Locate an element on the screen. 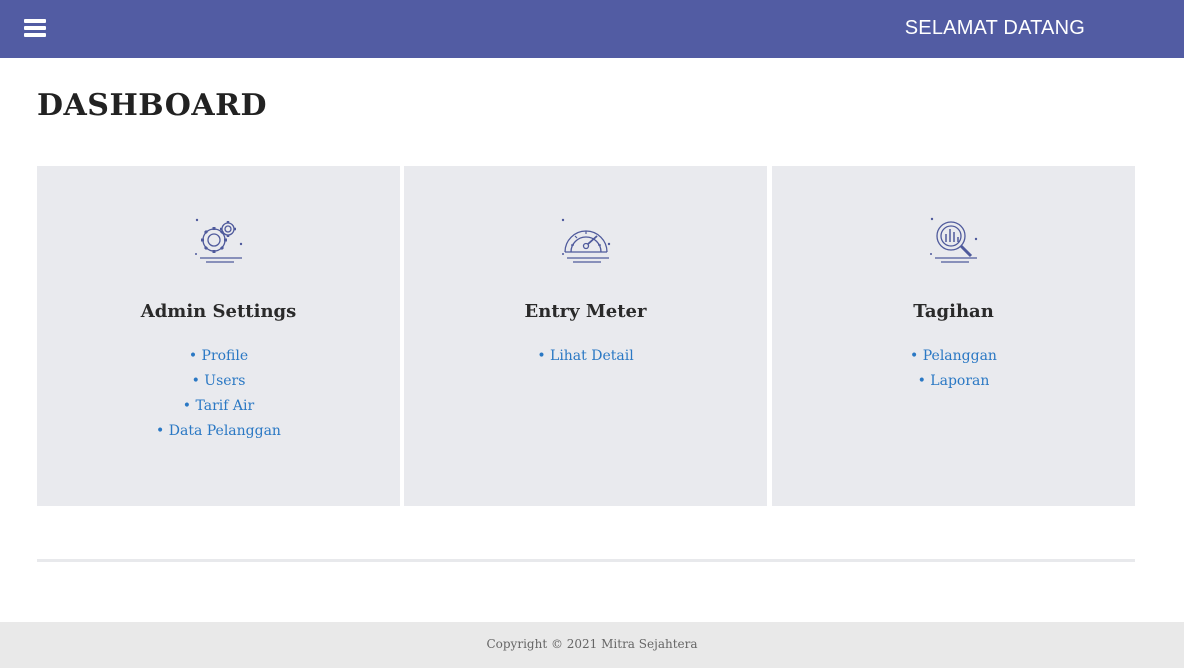 This screenshot has width=1184, height=668. chart-magnifier-icon is located at coordinates (953, 240).